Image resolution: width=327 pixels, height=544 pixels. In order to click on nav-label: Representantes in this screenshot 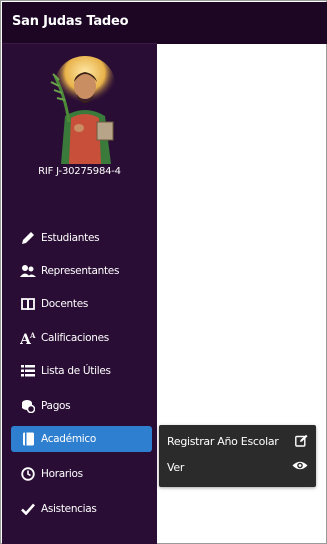, I will do `click(80, 271)`.